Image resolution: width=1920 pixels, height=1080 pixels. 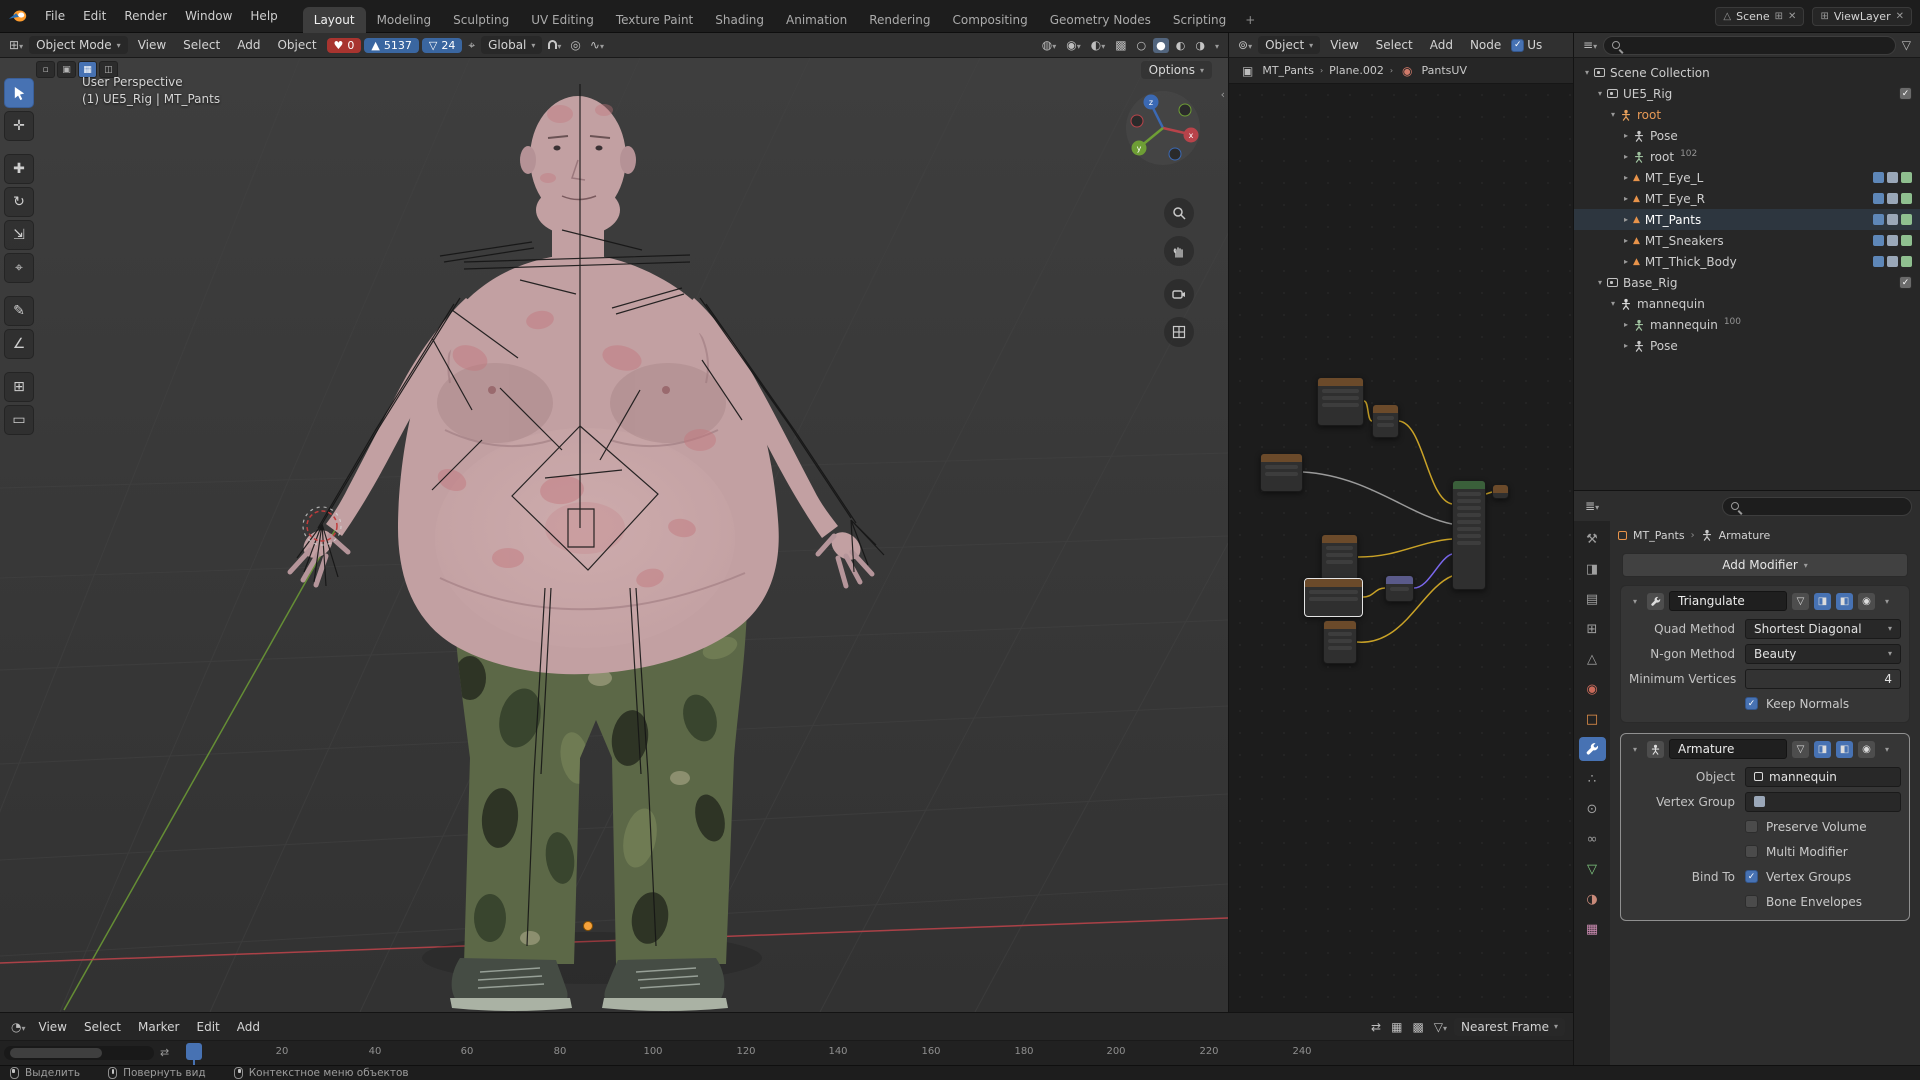 I want to click on scroll-arrows-icon: ⇄, so click(x=164, y=1052).